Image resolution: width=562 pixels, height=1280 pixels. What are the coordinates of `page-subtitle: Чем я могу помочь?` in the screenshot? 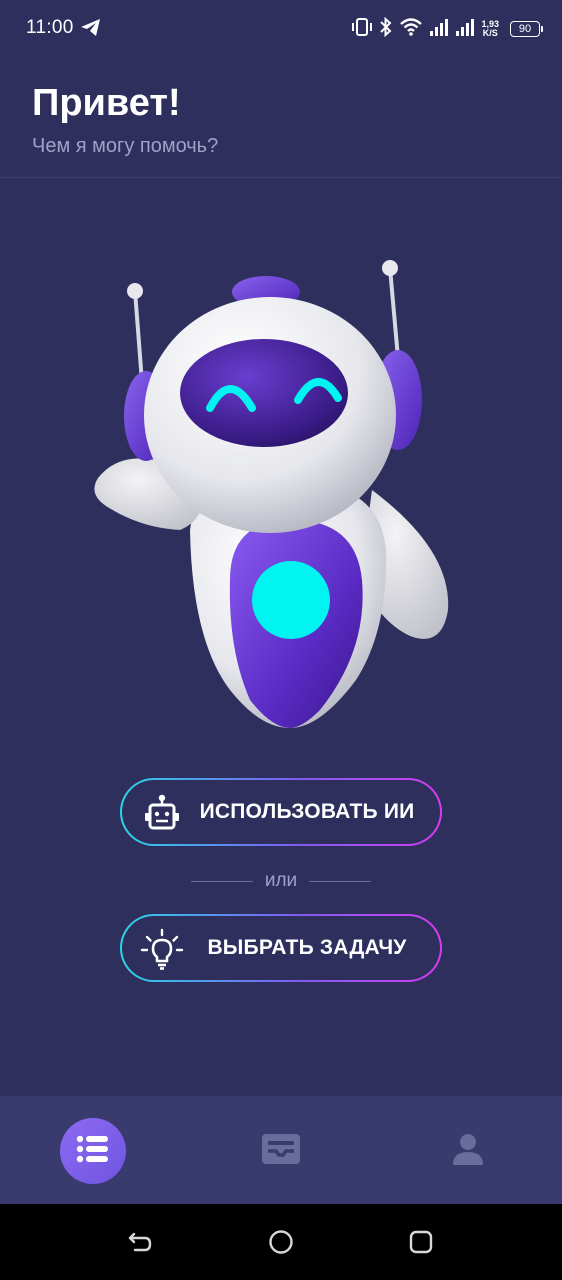 It's located at (125, 146).